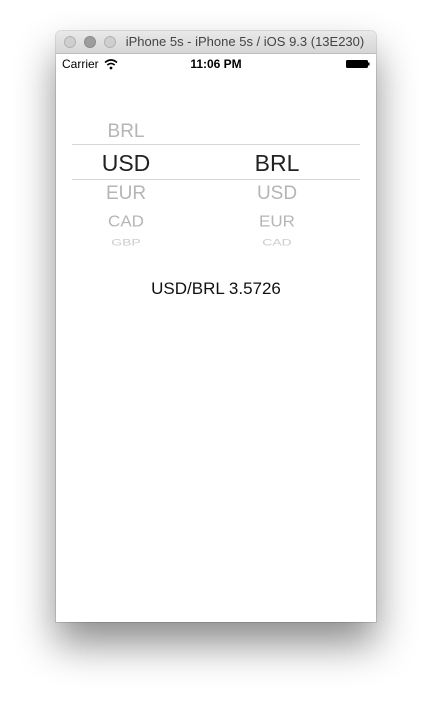 The image size is (432, 702). Describe the element at coordinates (216, 288) in the screenshot. I see `exchange-rate-label: USD/BRL 3.5726` at that location.